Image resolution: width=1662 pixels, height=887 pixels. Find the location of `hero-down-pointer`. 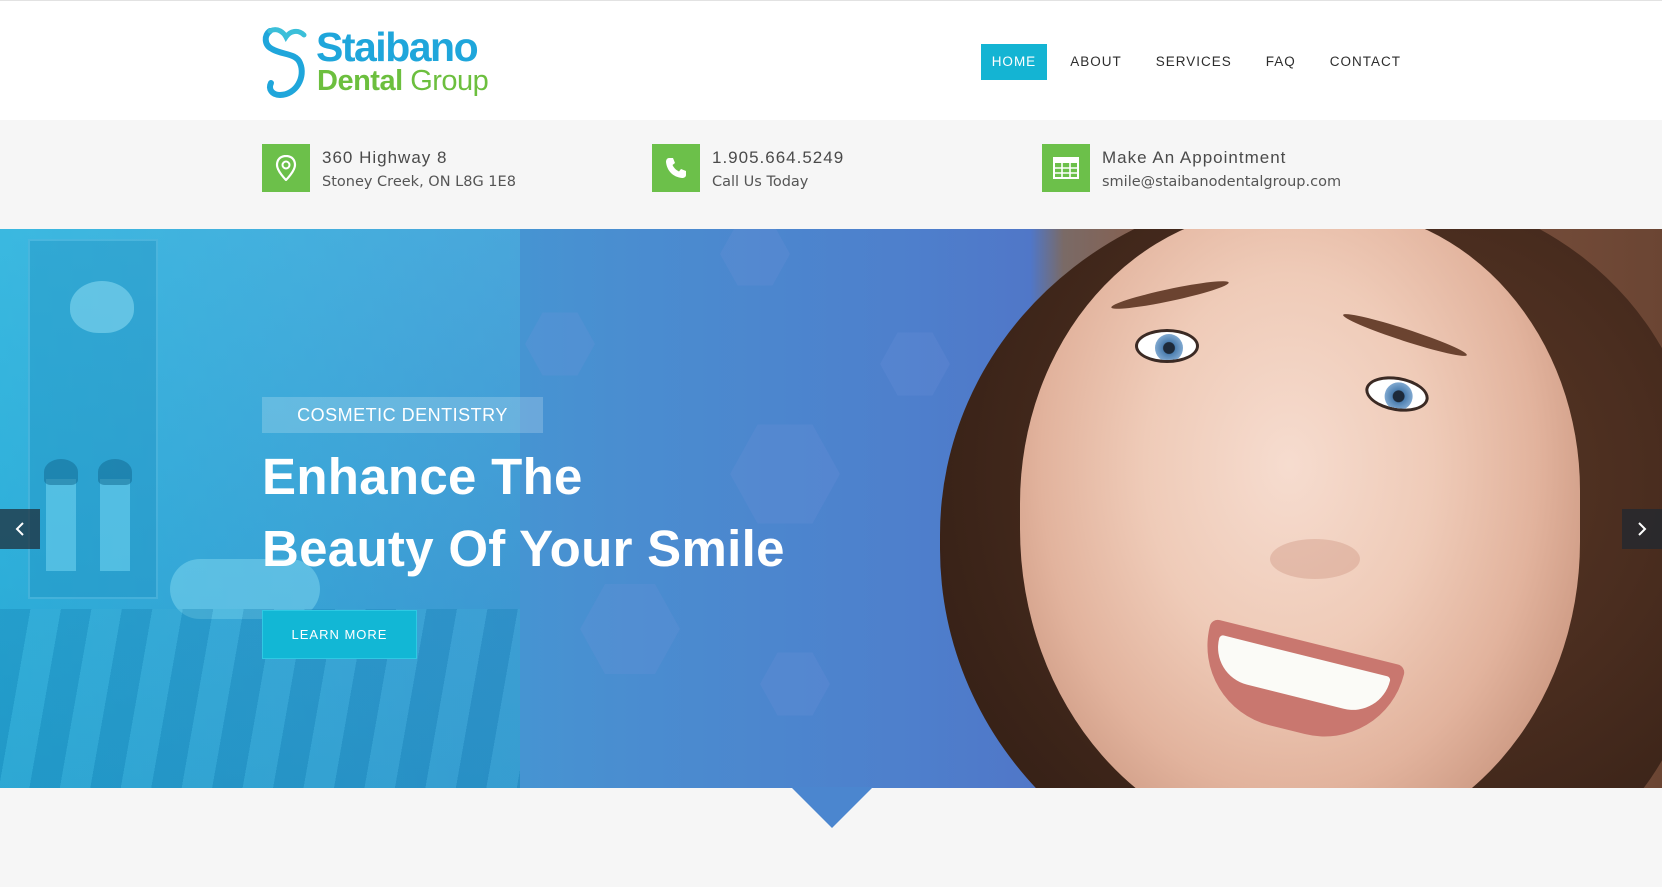

hero-down-pointer is located at coordinates (832, 807).